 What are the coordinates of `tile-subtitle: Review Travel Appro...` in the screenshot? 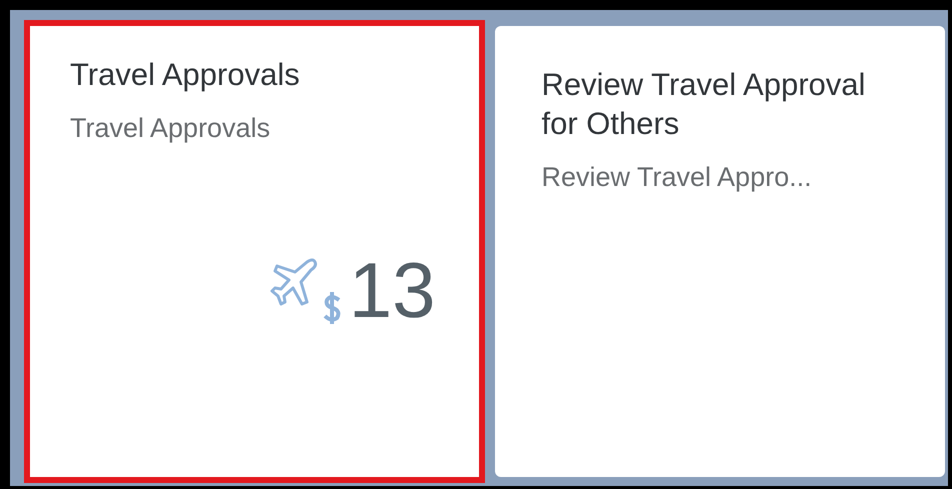 It's located at (677, 177).